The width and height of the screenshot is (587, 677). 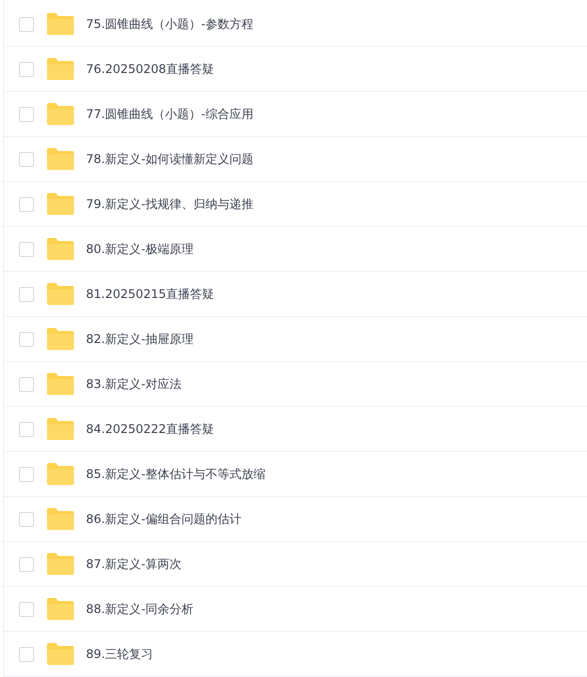 I want to click on folder-name: 86.新定义-偏组合问题的估计, so click(x=164, y=519).